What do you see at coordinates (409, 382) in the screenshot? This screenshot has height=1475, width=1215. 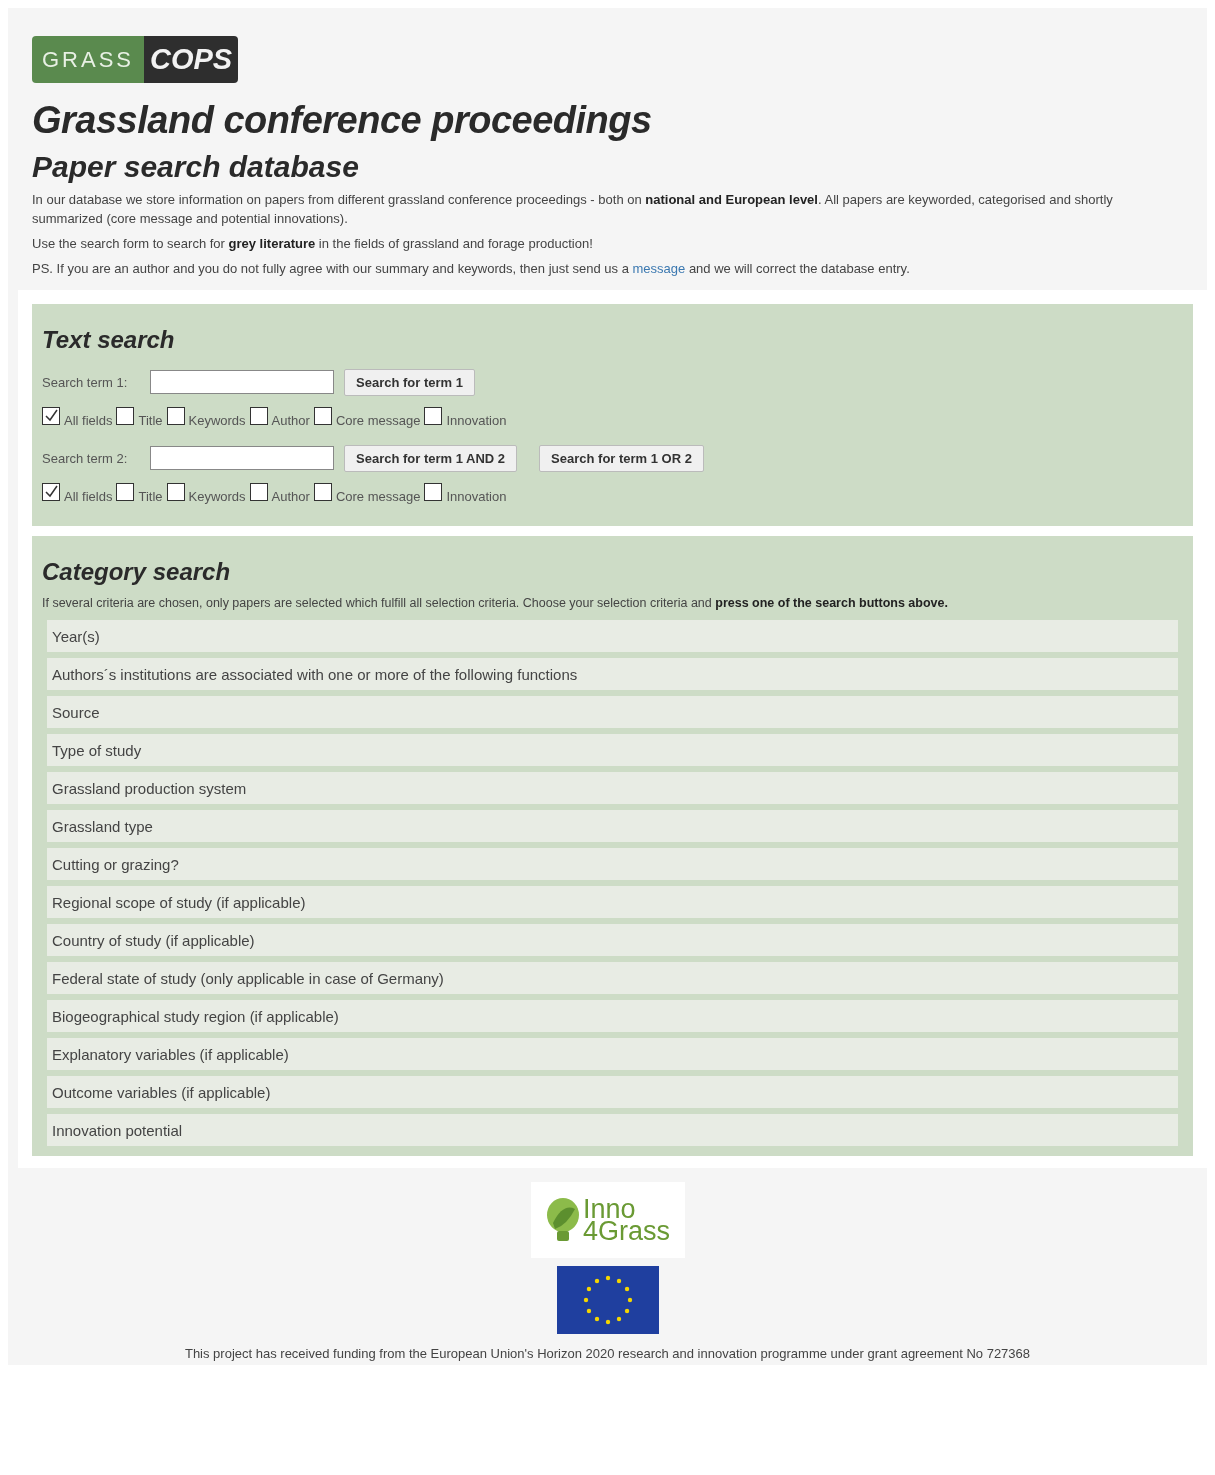 I see `search-button: Search for term 1` at bounding box center [409, 382].